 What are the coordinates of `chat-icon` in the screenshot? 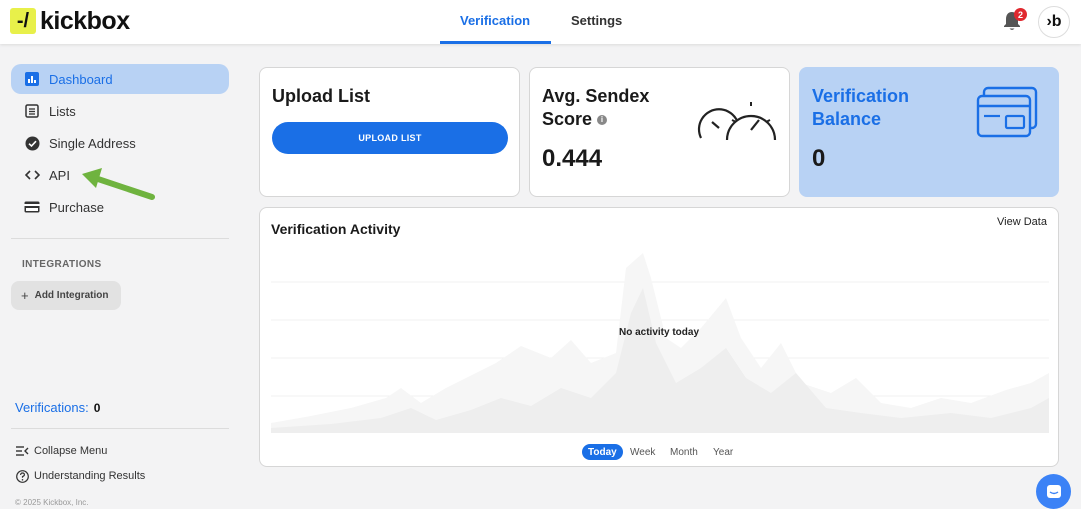 It's located at (1053, 491).